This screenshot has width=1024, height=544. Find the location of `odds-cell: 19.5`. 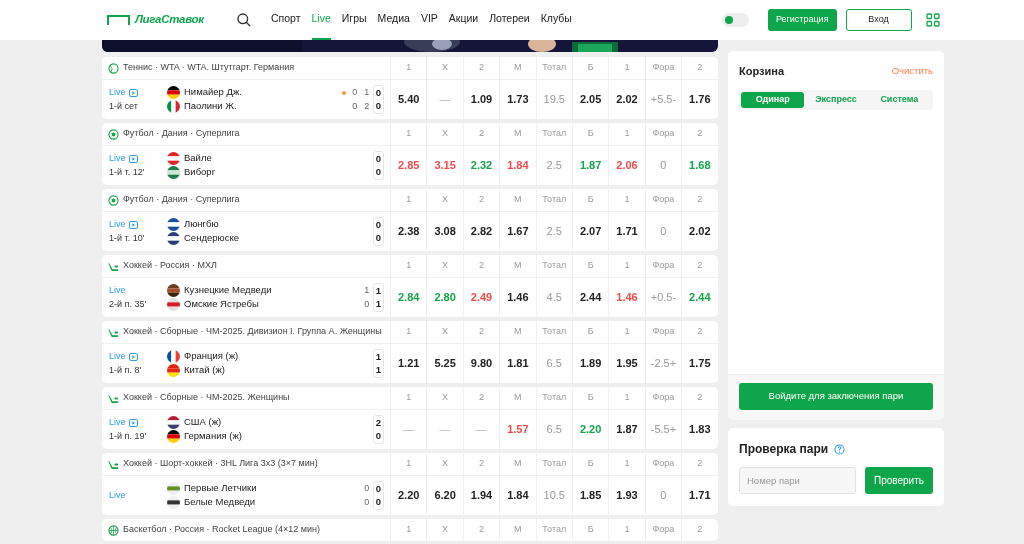

odds-cell: 19.5 is located at coordinates (553, 99).